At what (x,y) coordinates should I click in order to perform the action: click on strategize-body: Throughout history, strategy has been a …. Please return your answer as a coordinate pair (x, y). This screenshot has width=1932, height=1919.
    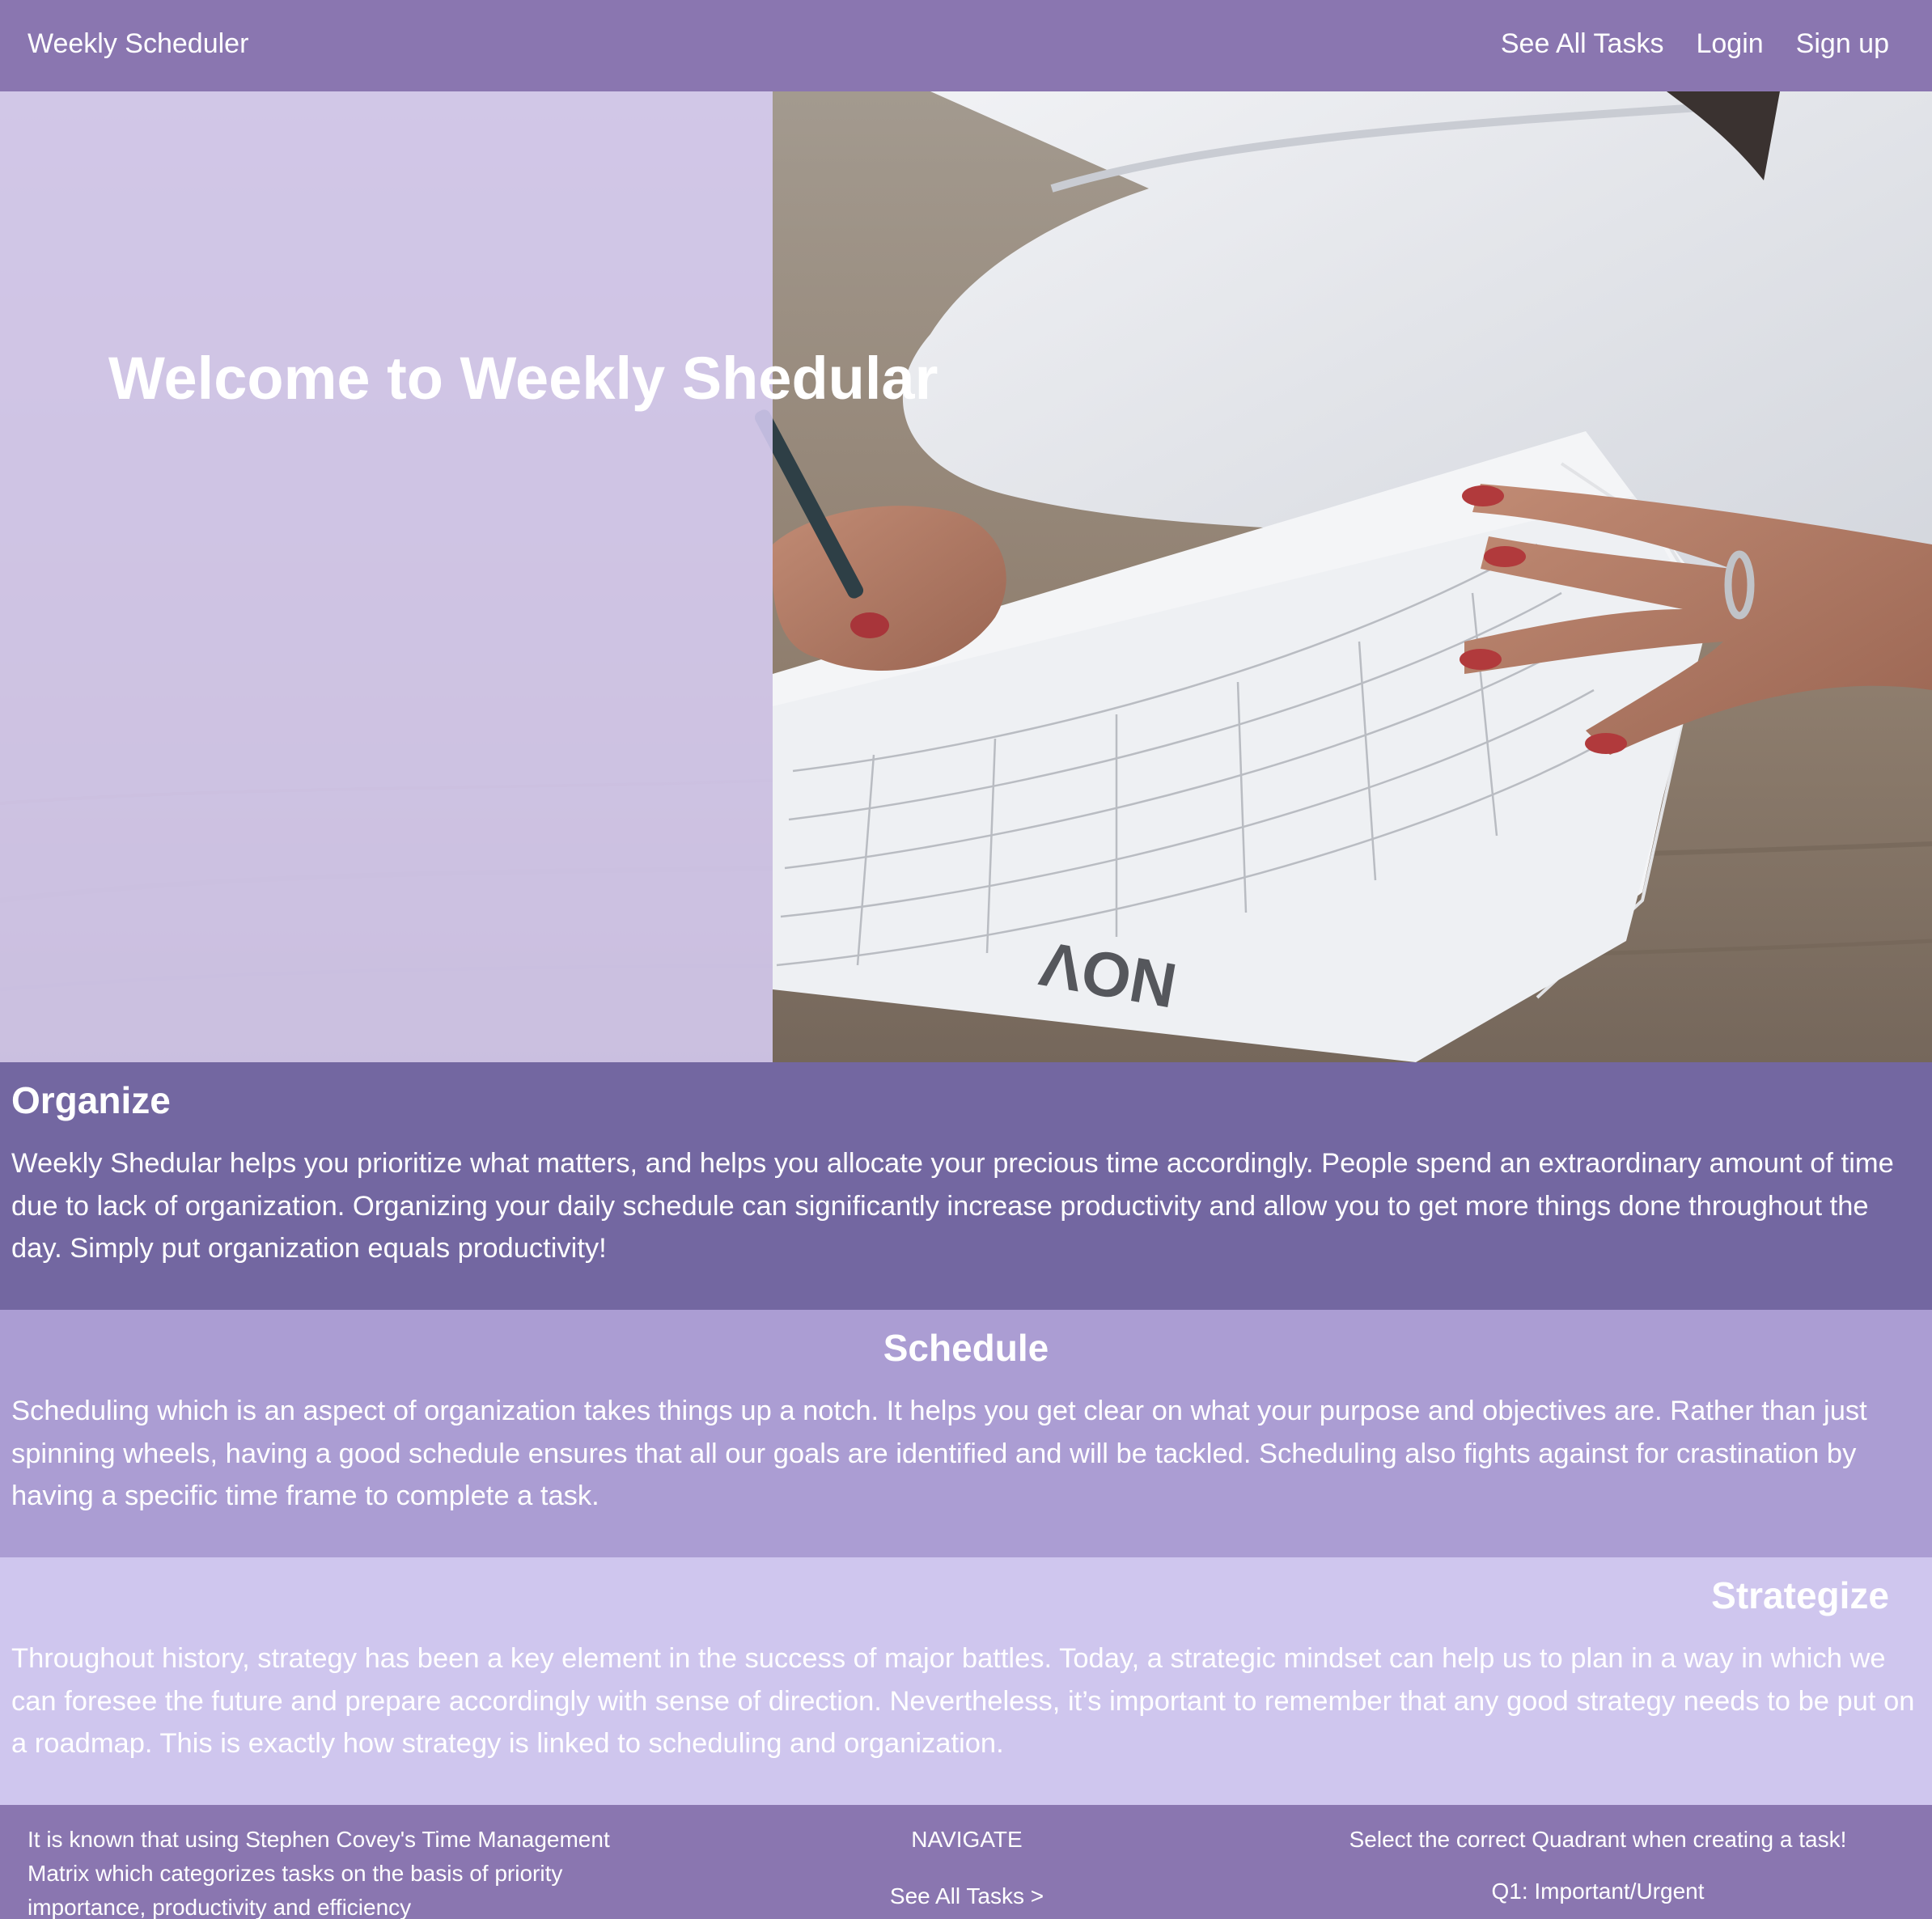
    Looking at the image, I should click on (963, 1701).